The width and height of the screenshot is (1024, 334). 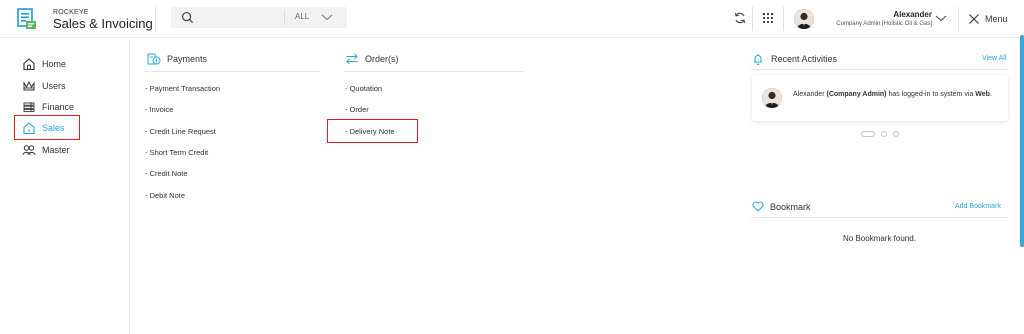 I want to click on activity-user-role: (Company Admin), so click(x=856, y=94).